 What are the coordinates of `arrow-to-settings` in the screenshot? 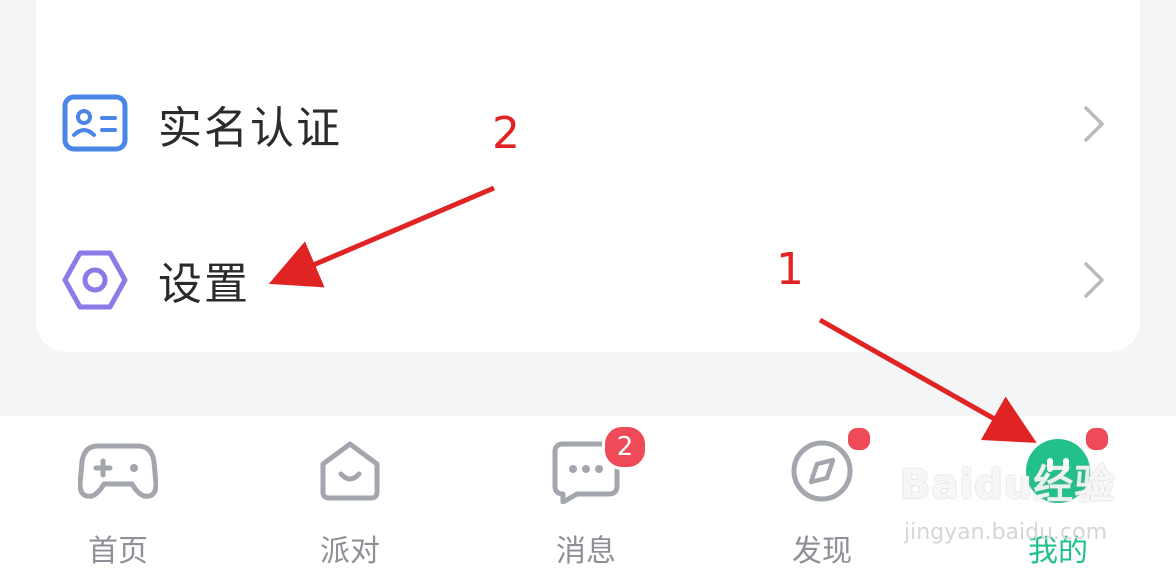 It's located at (381, 236).